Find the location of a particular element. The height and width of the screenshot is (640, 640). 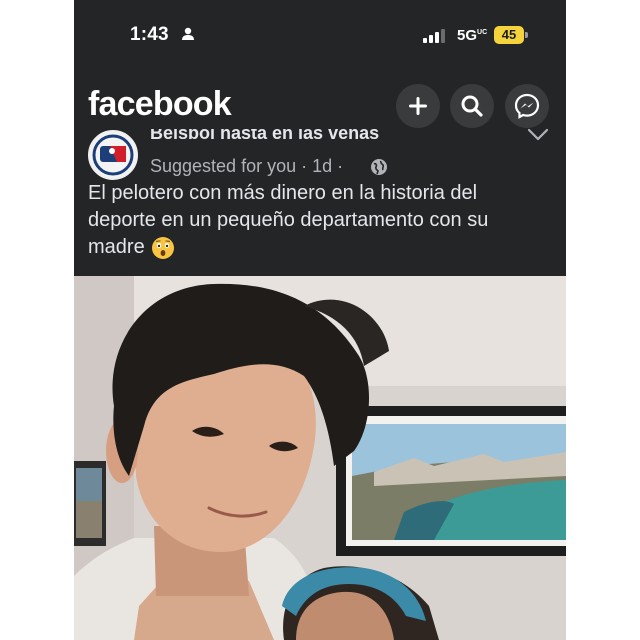

network-indicator: 5GUC is located at coordinates (472, 35).